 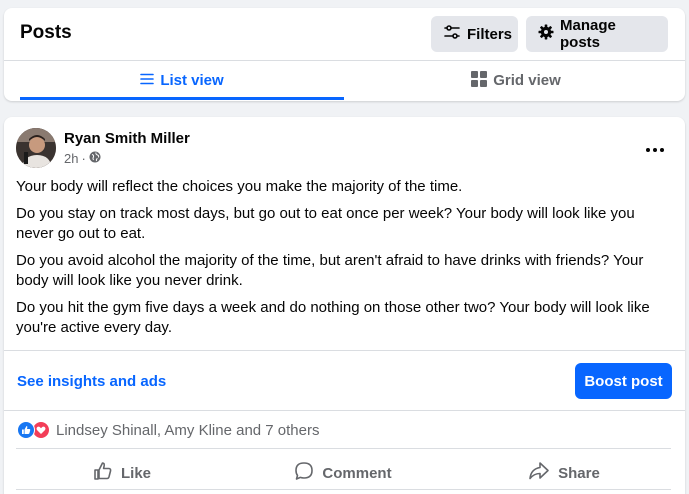 I want to click on share-button: Share, so click(x=564, y=473).